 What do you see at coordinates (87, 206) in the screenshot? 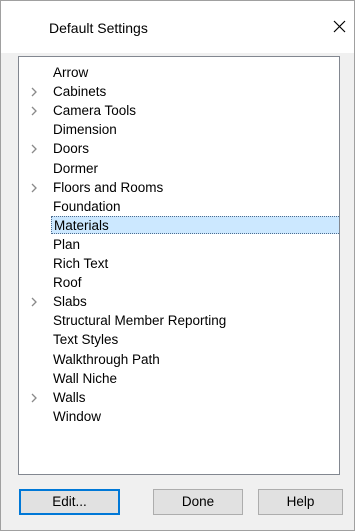
I see `tree-item-label: Foundation` at bounding box center [87, 206].